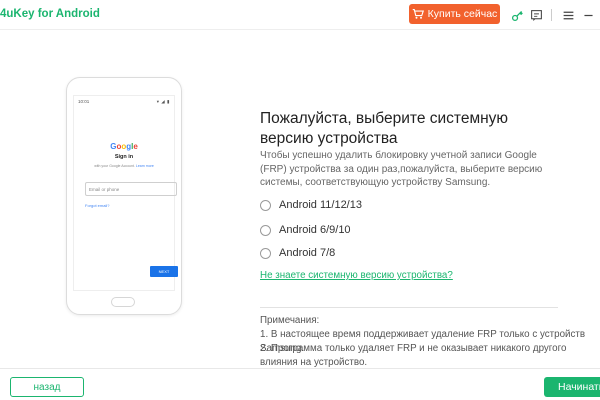 Image resolution: width=600 pixels, height=400 pixels. Describe the element at coordinates (588, 15) in the screenshot. I see `minimize-icon` at that location.